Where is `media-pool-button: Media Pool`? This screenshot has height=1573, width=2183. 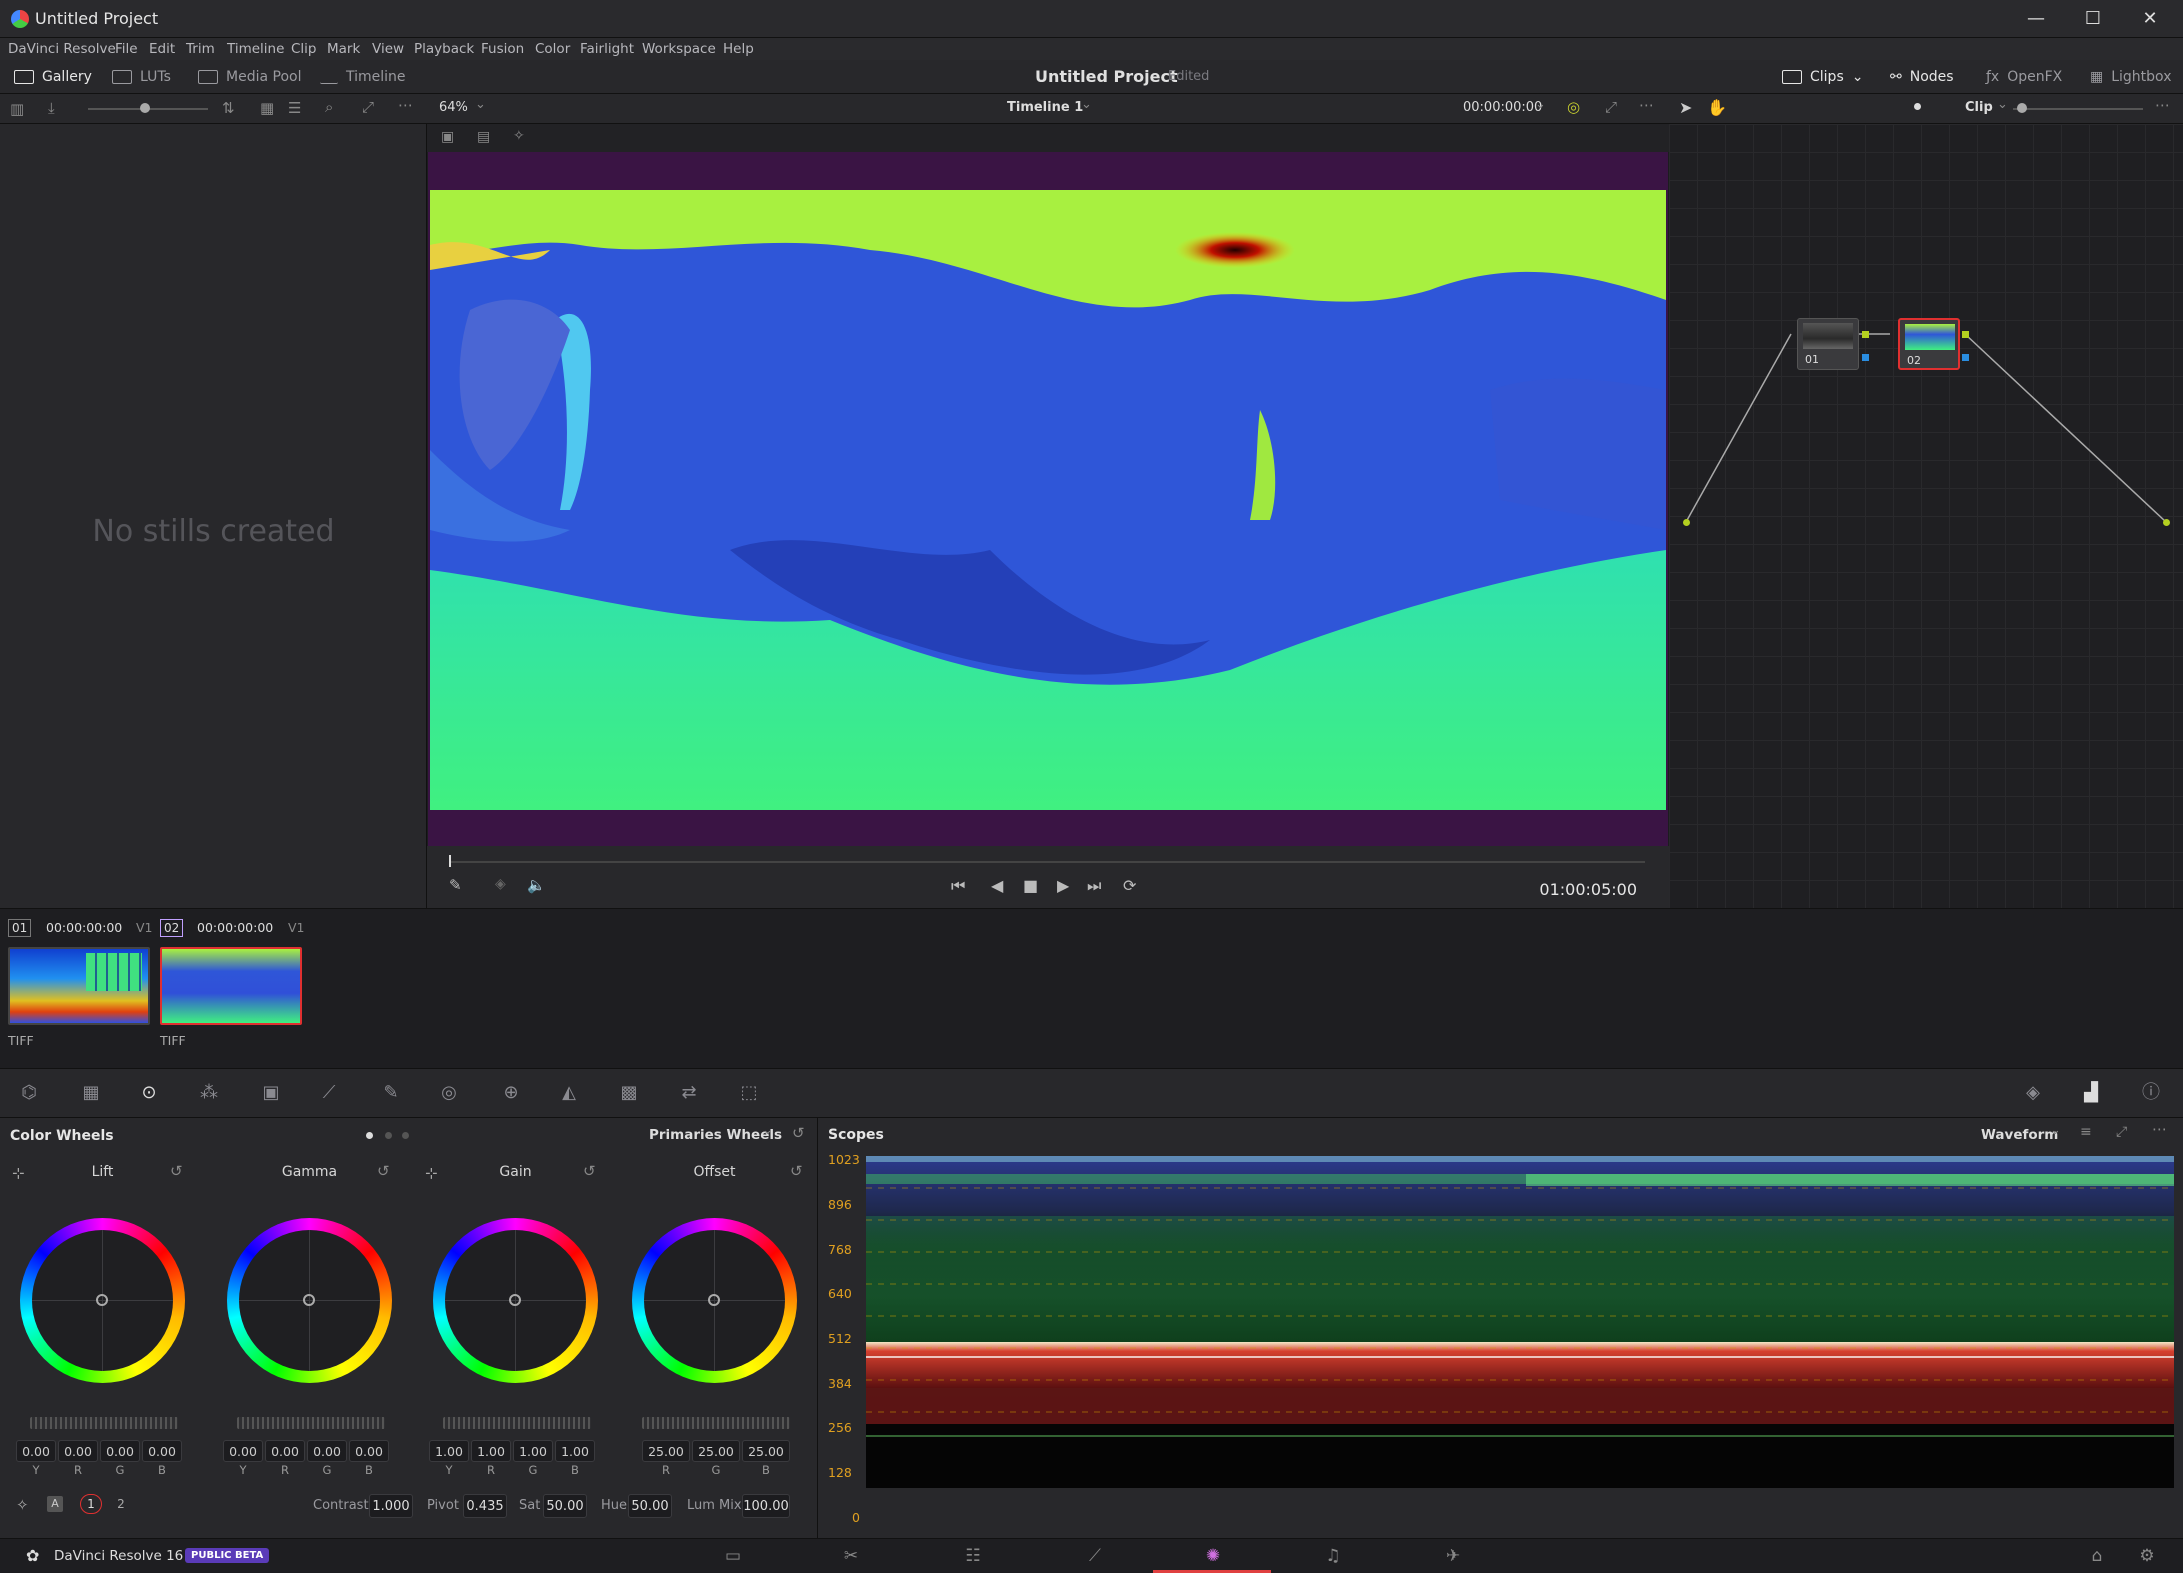
media-pool-button: Media Pool is located at coordinates (249, 77).